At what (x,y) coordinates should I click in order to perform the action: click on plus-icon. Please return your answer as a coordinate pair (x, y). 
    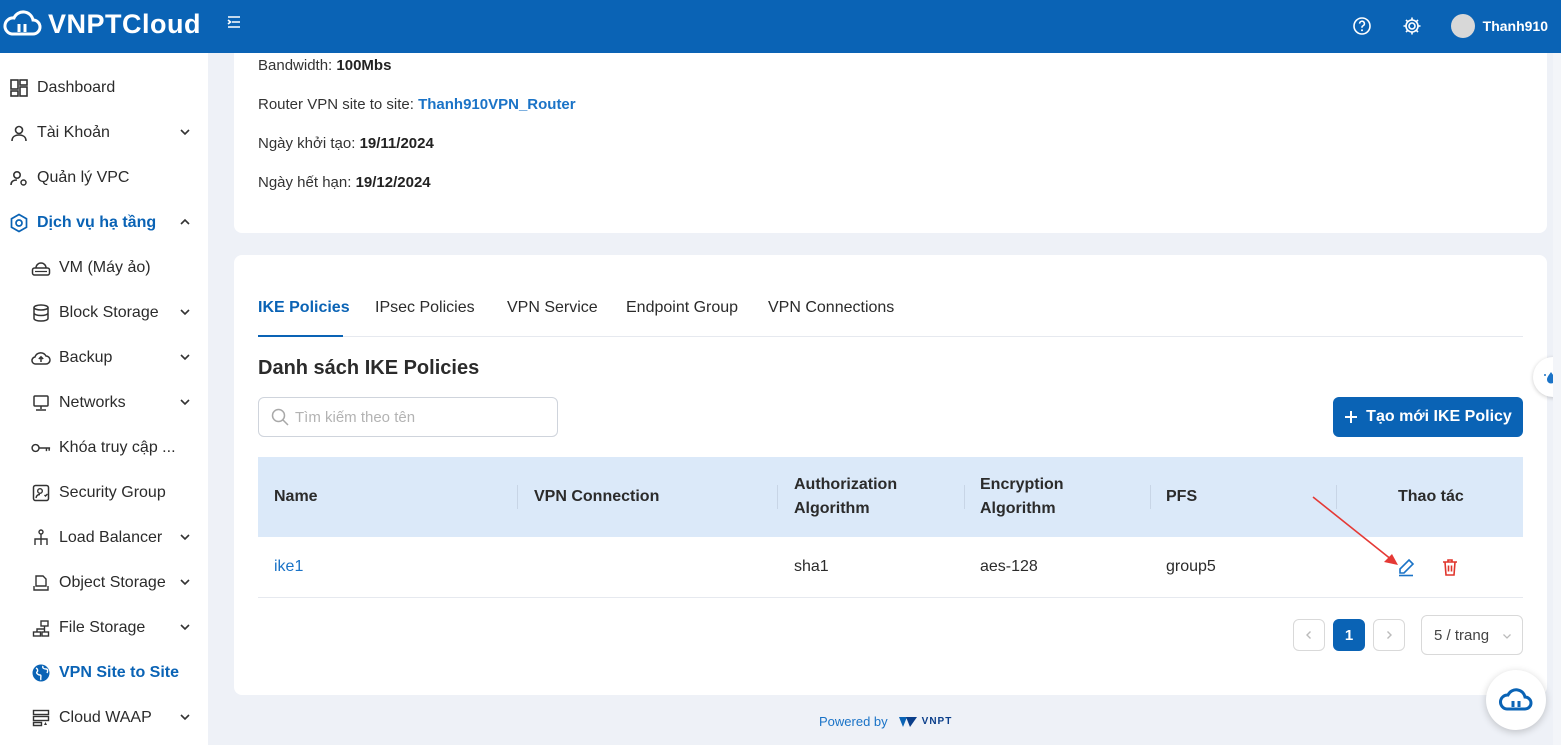
    Looking at the image, I should click on (1351, 417).